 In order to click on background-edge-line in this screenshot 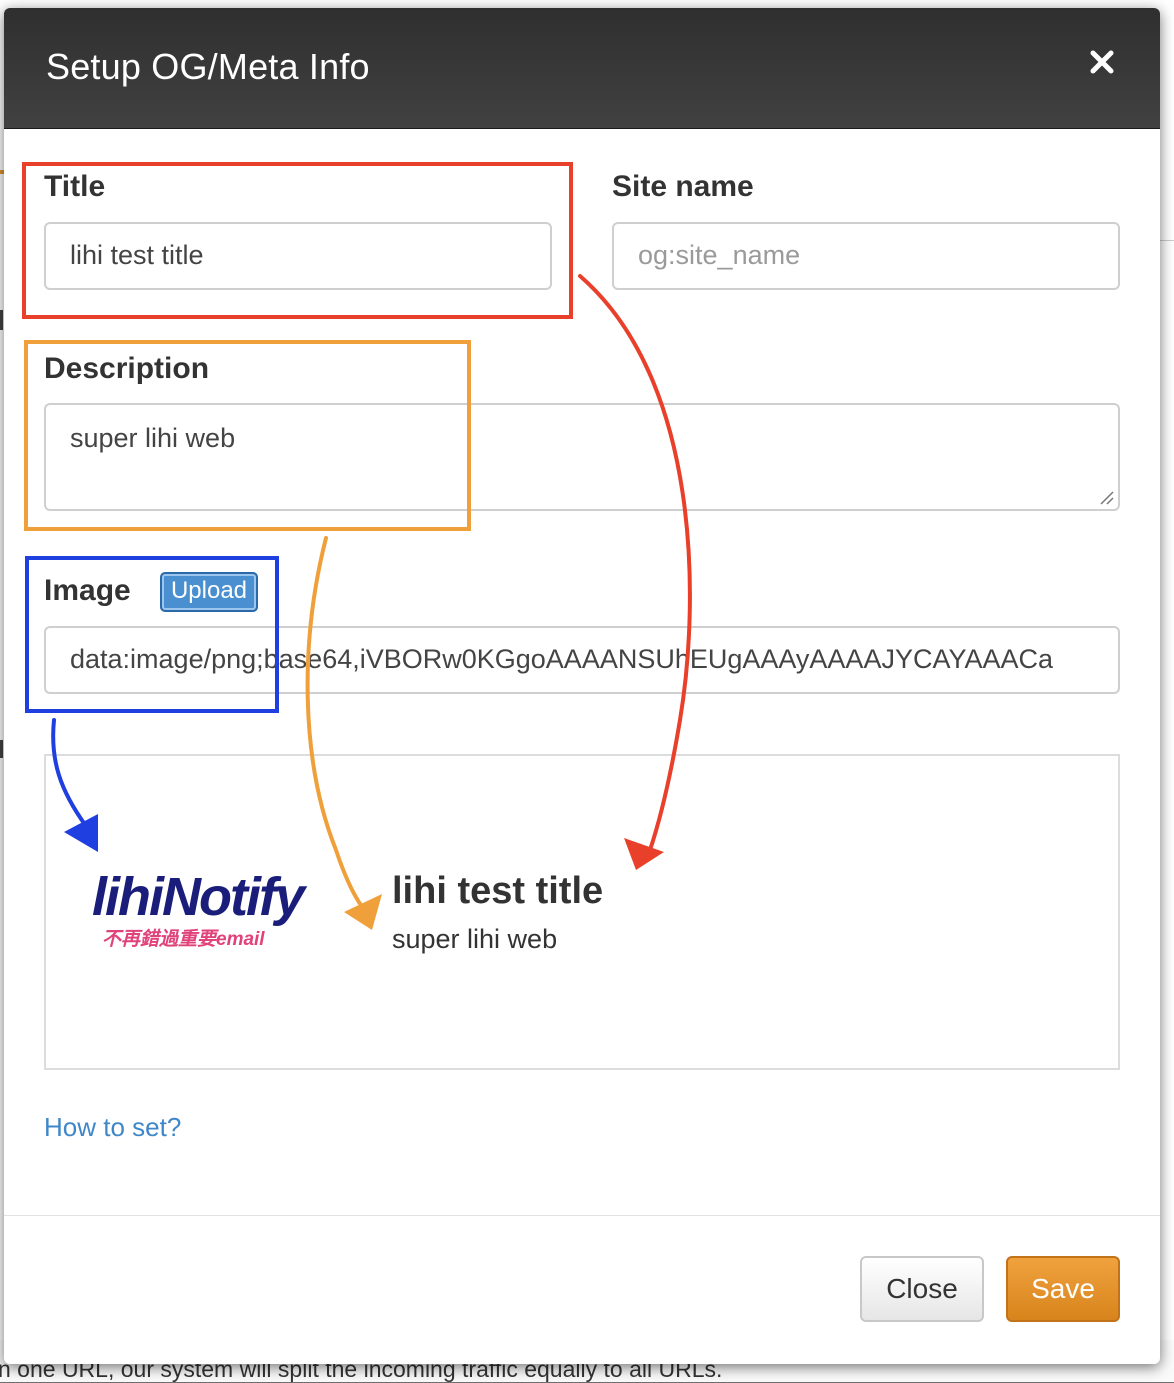, I will do `click(1167, 240)`.